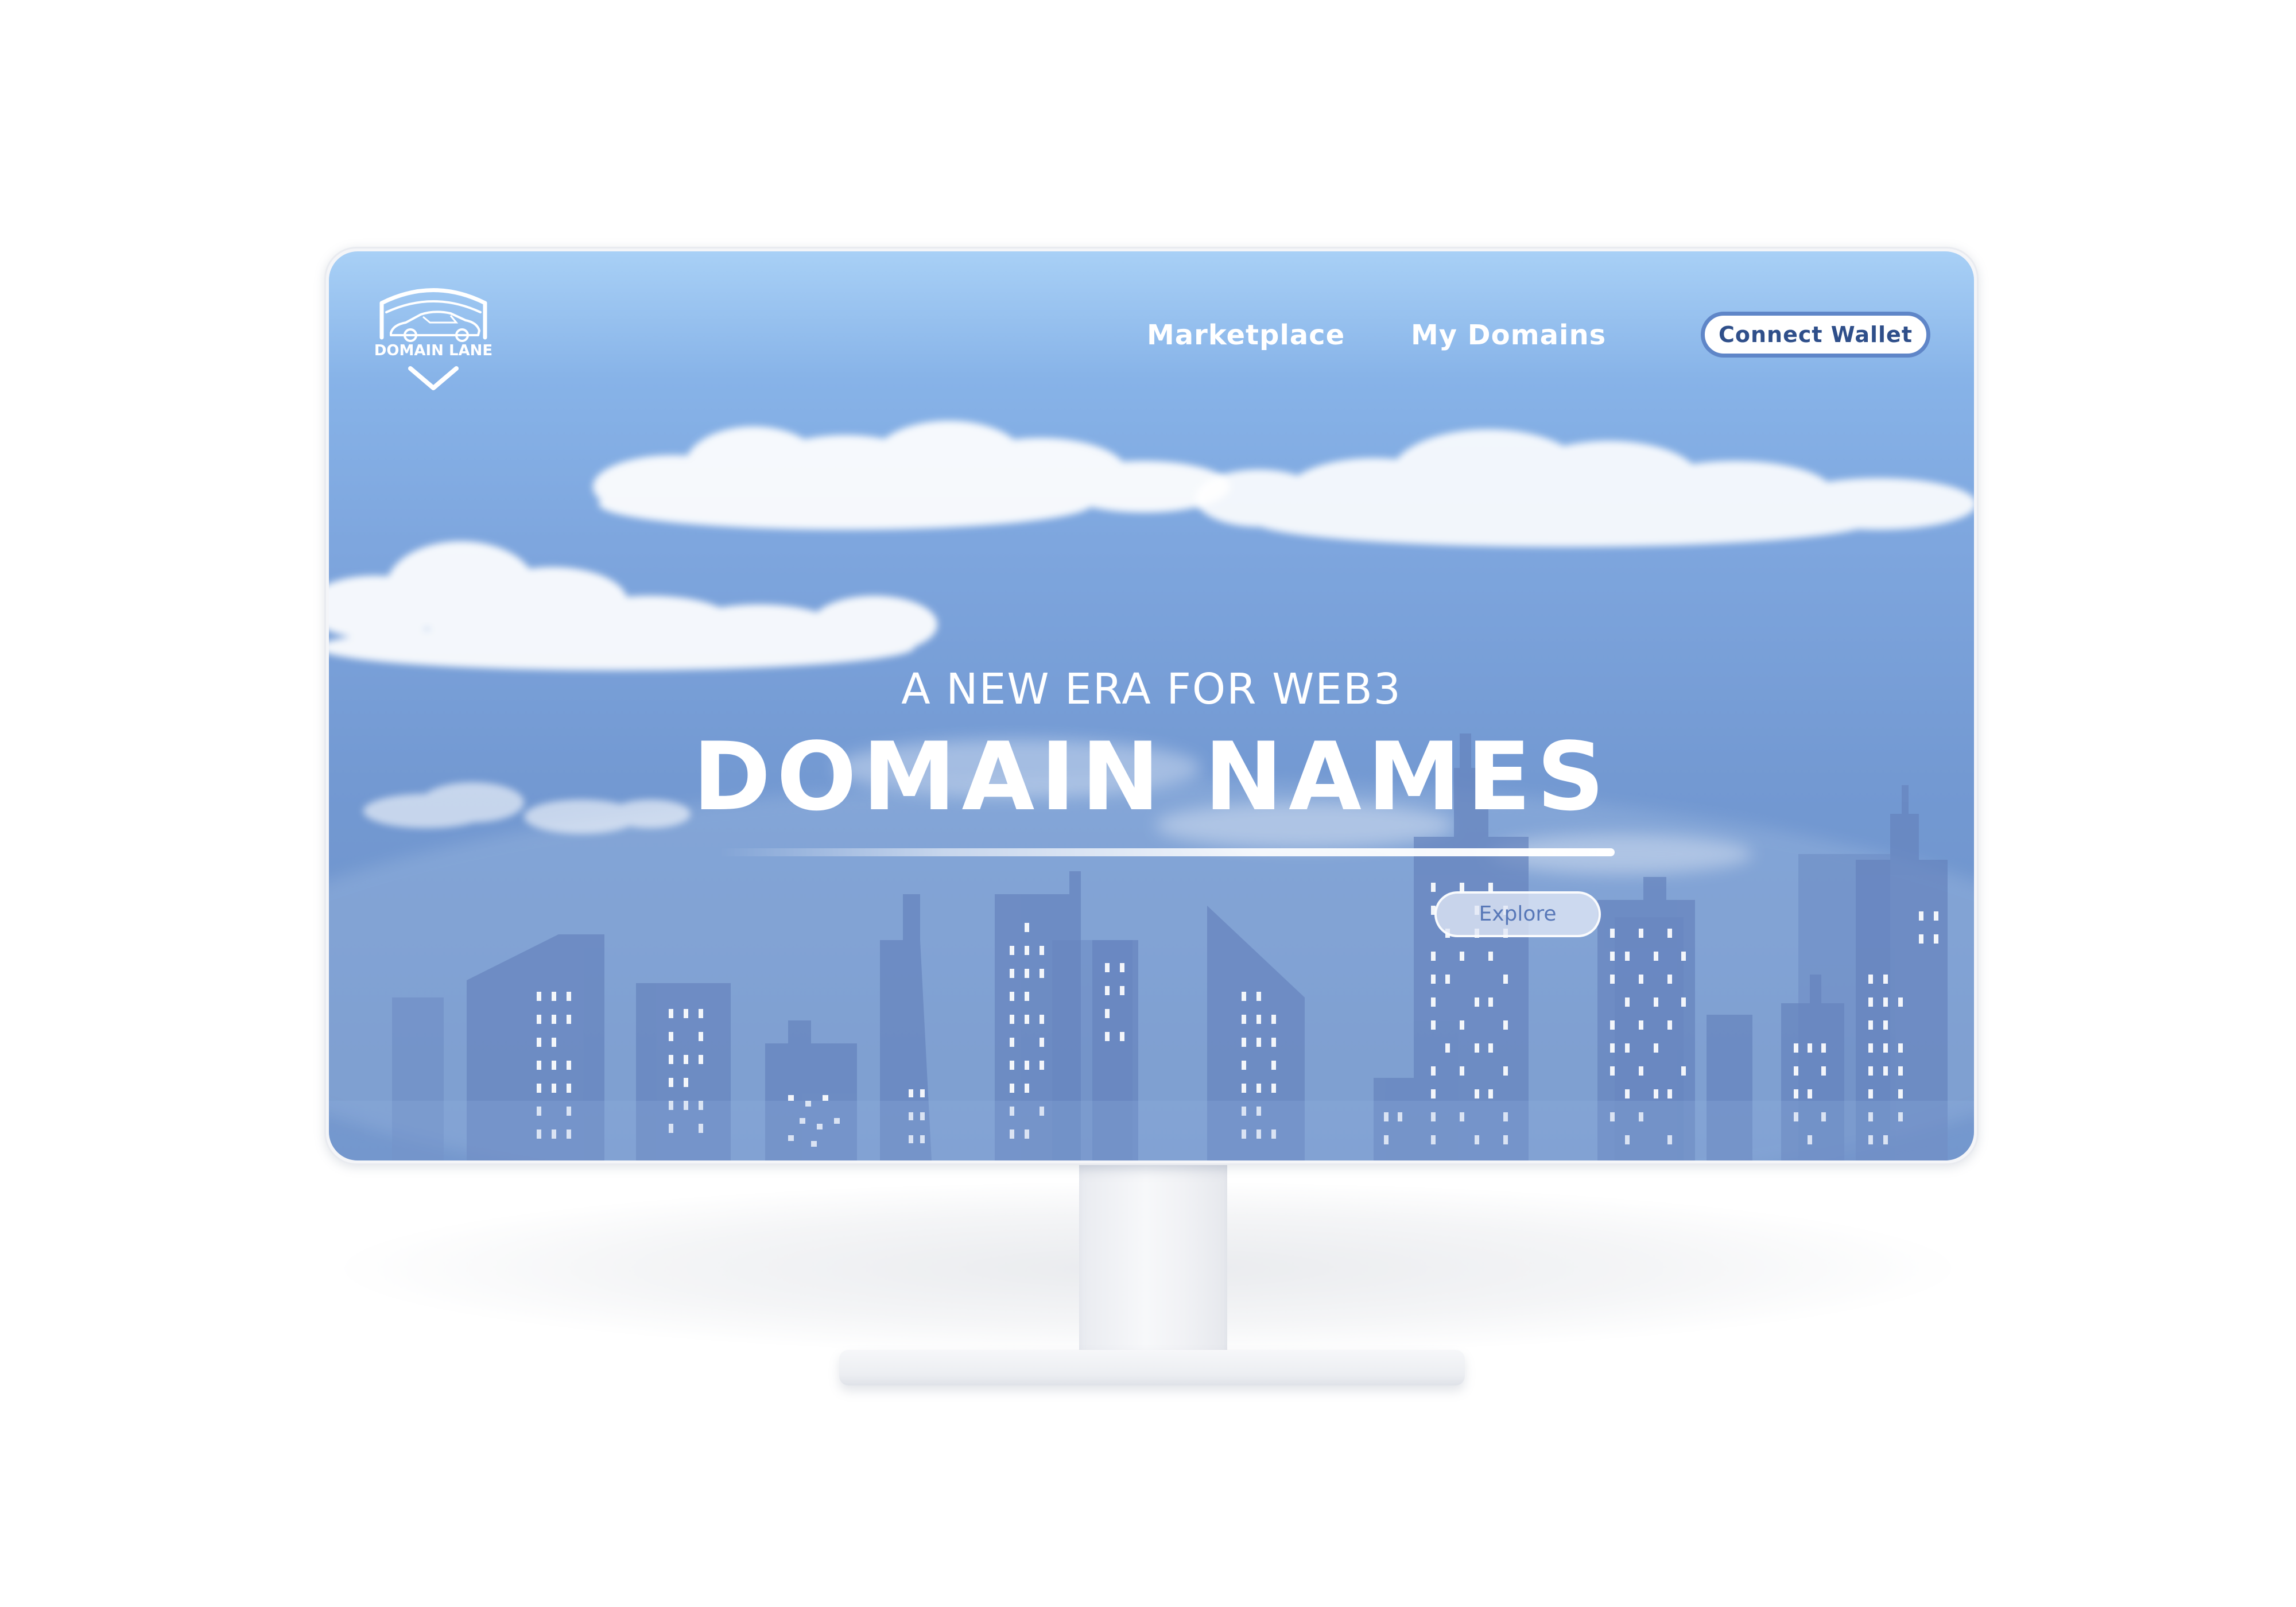 The width and height of the screenshot is (2296, 1607). What do you see at coordinates (1152, 1367) in the screenshot?
I see `monitor-stand-base` at bounding box center [1152, 1367].